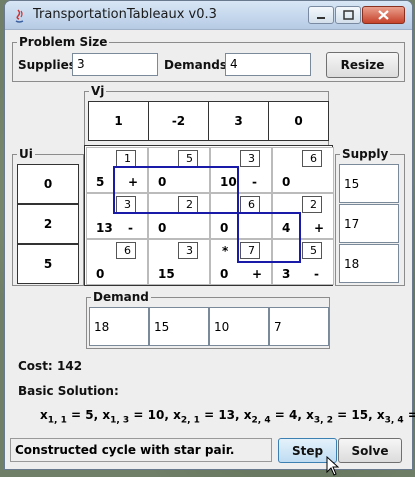 The width and height of the screenshot is (415, 477). What do you see at coordinates (369, 223) in the screenshot?
I see `supply-field: 17` at bounding box center [369, 223].